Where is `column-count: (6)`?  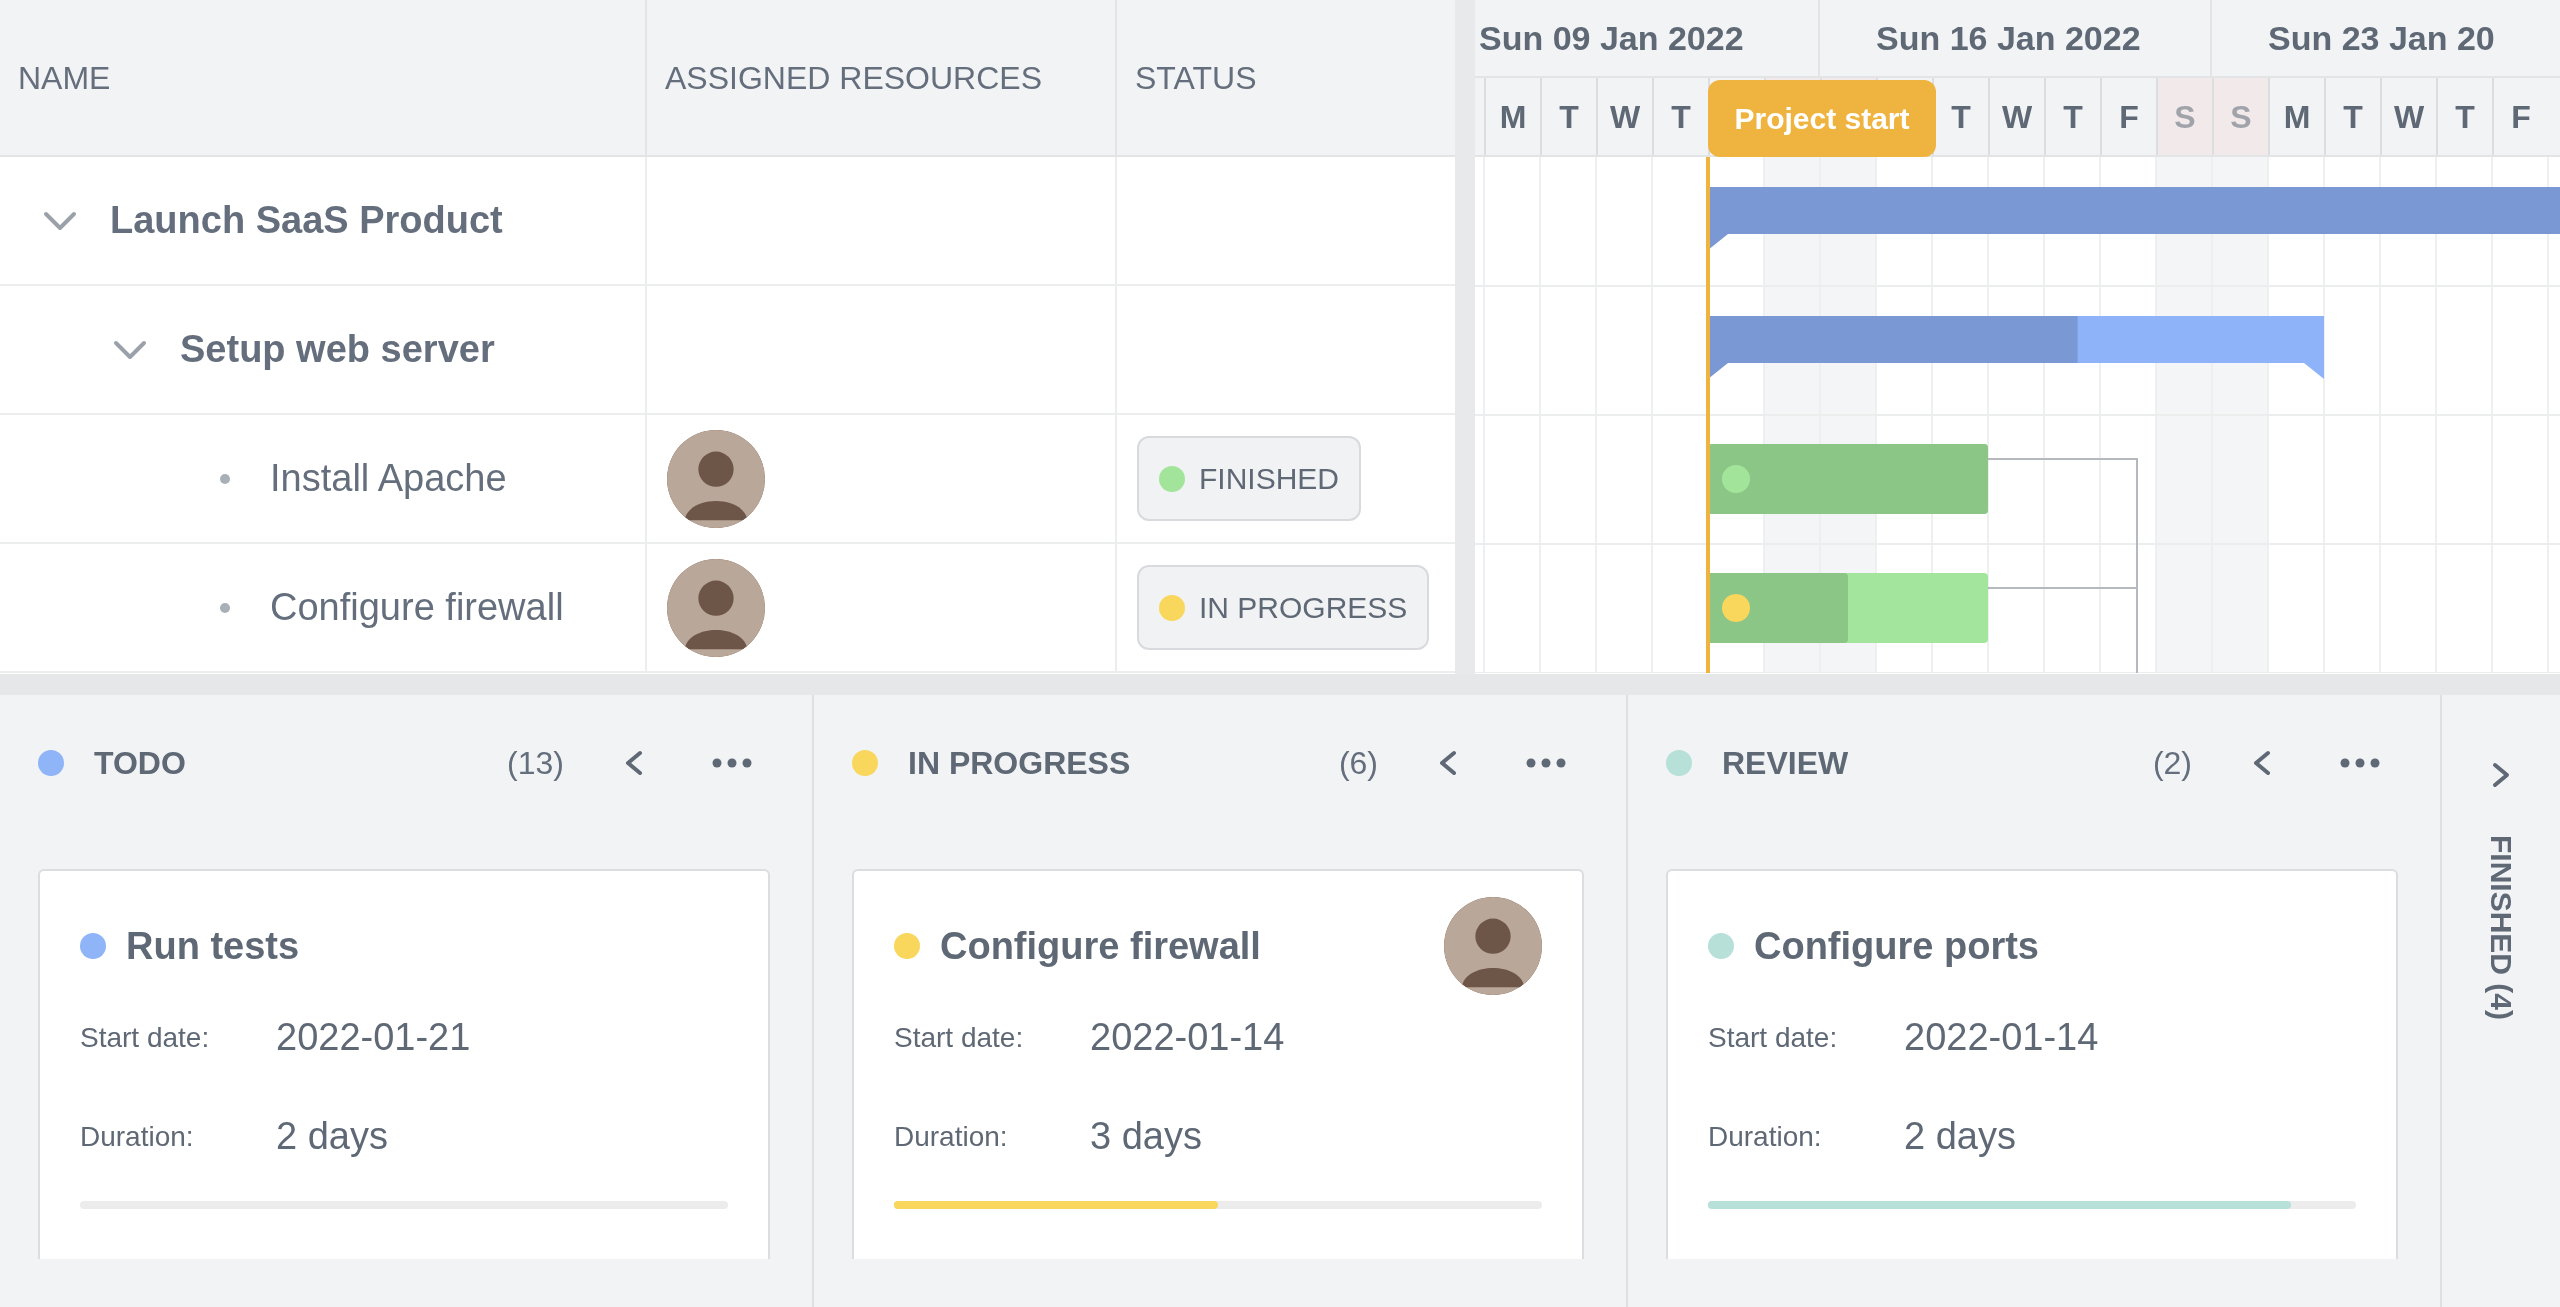 column-count: (6) is located at coordinates (1358, 763).